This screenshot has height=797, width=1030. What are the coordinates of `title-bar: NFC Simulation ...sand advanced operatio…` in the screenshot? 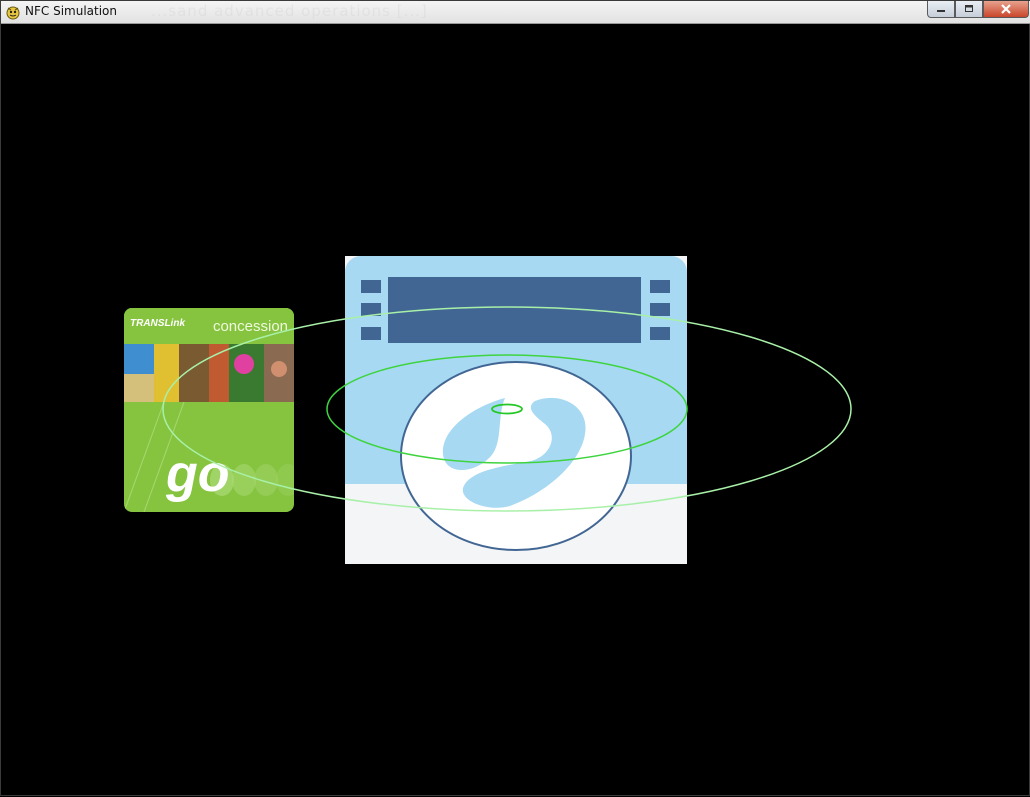 It's located at (515, 12).